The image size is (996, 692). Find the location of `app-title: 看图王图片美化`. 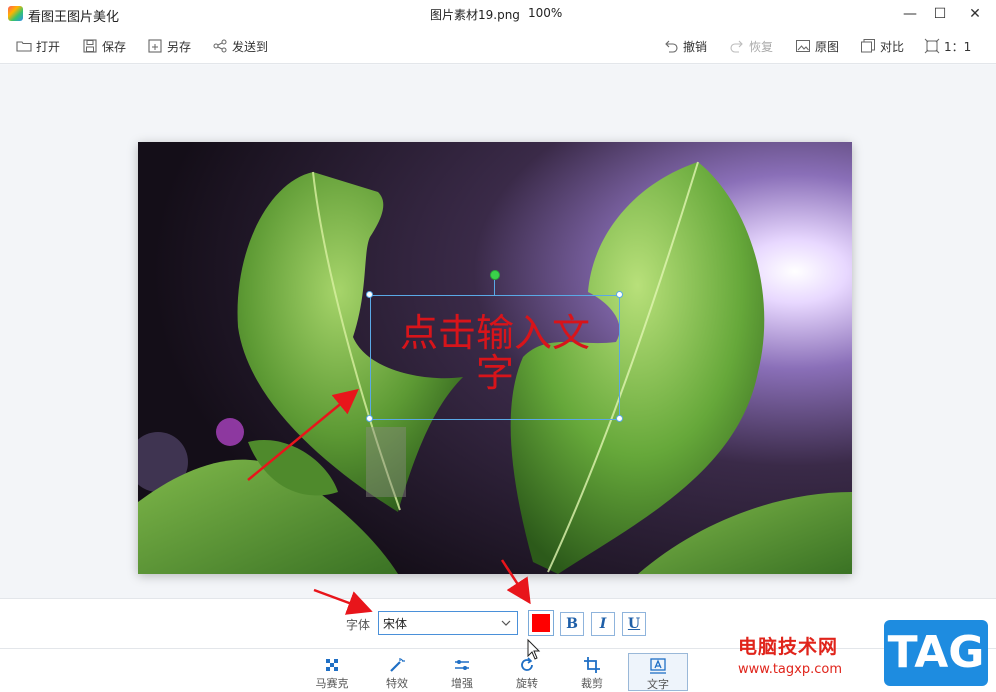

app-title: 看图王图片美化 is located at coordinates (74, 17).